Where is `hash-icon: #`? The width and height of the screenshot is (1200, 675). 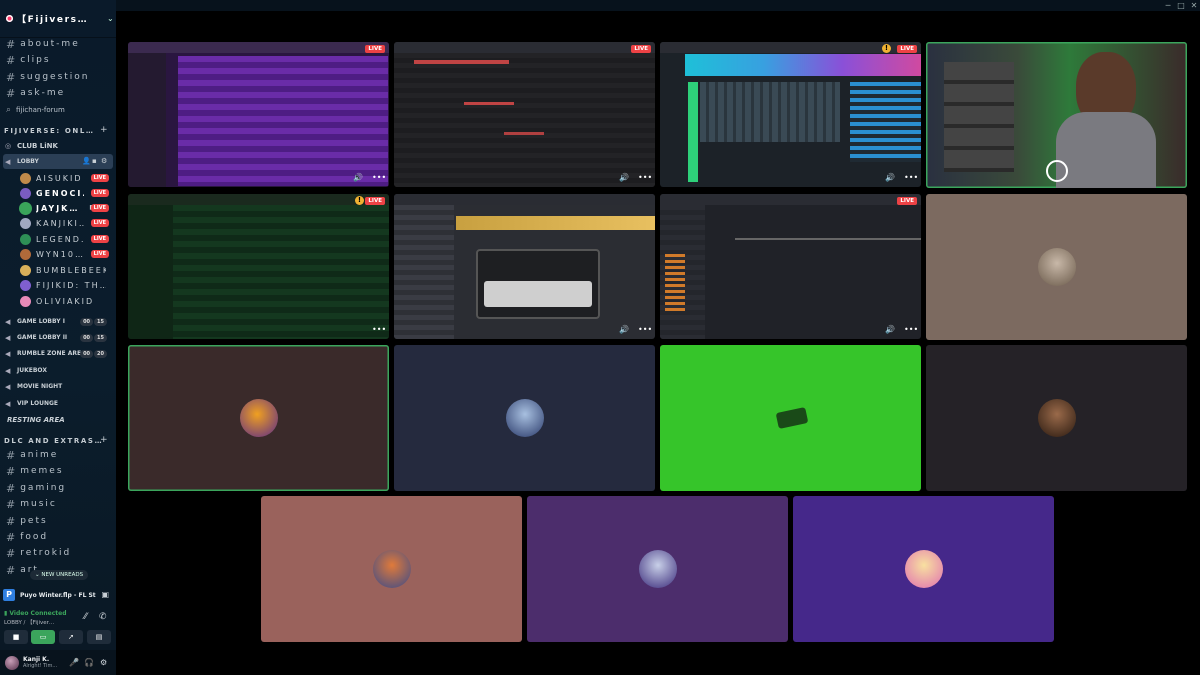
hash-icon: # is located at coordinates (11, 44).